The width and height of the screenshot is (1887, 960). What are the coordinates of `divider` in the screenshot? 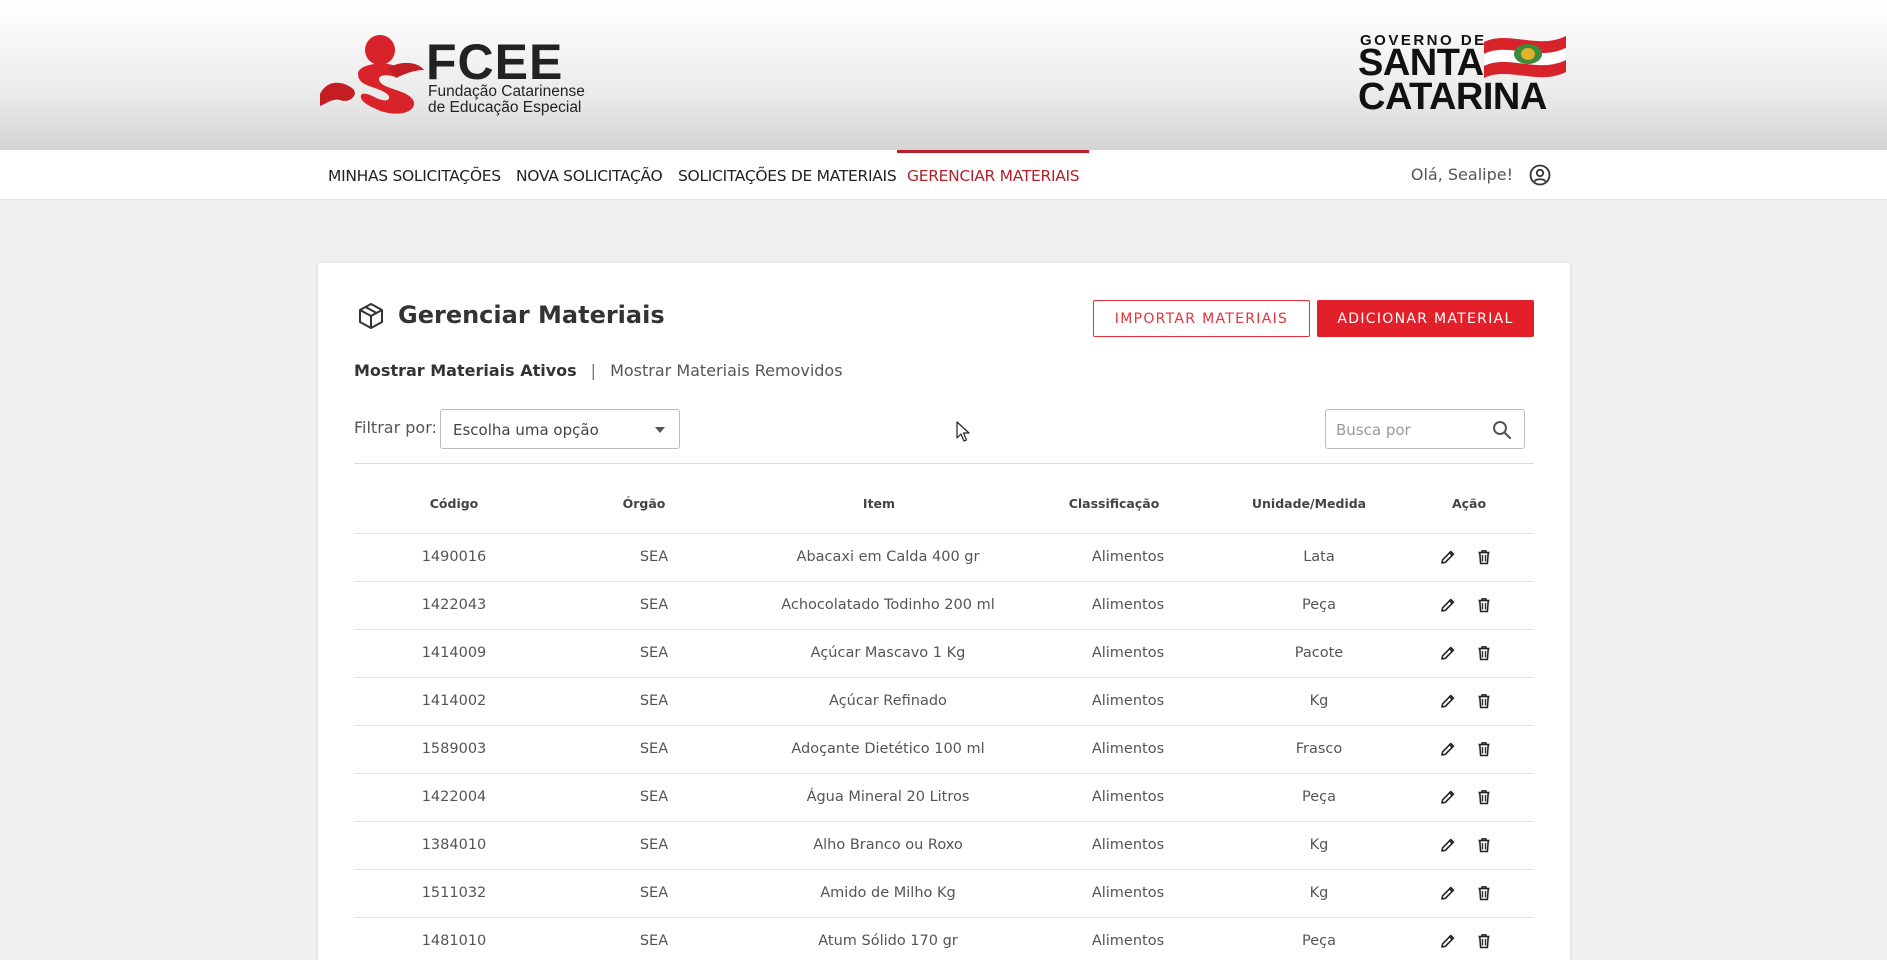 It's located at (944, 463).